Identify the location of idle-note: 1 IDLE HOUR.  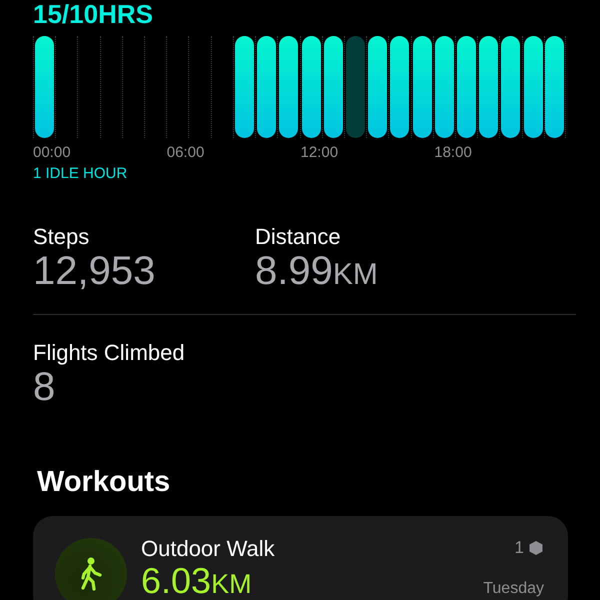
(80, 173).